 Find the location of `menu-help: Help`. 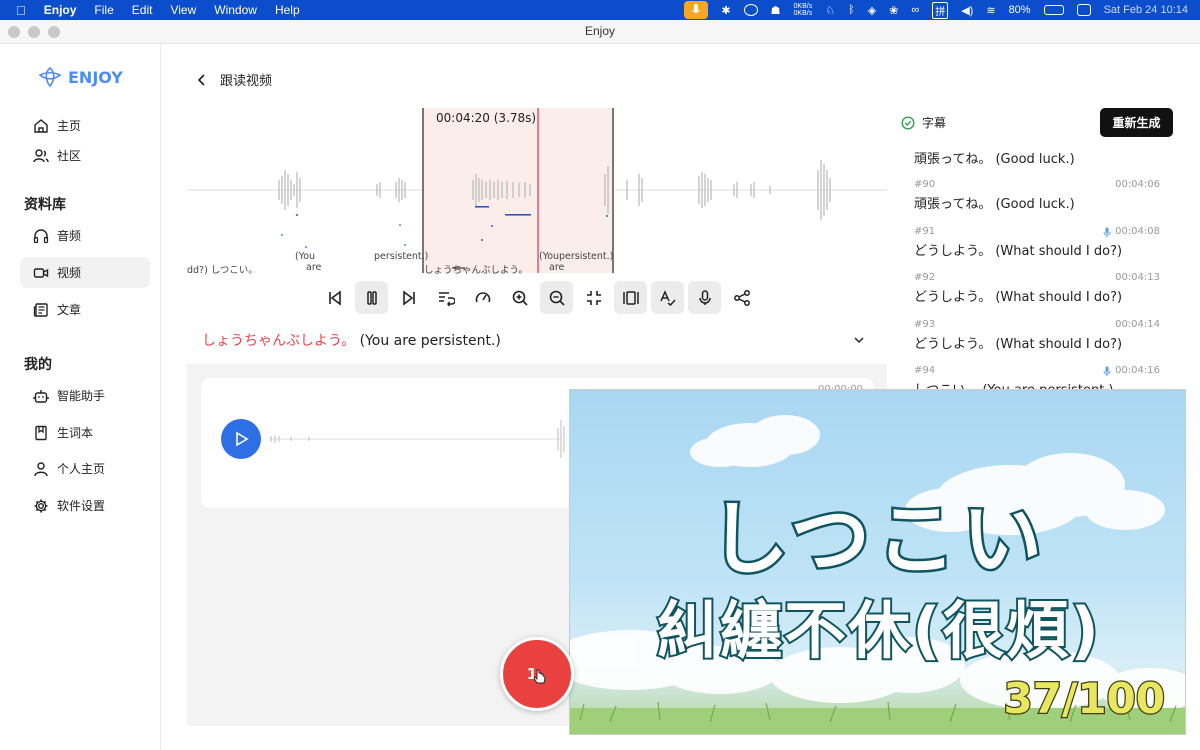

menu-help: Help is located at coordinates (287, 10).